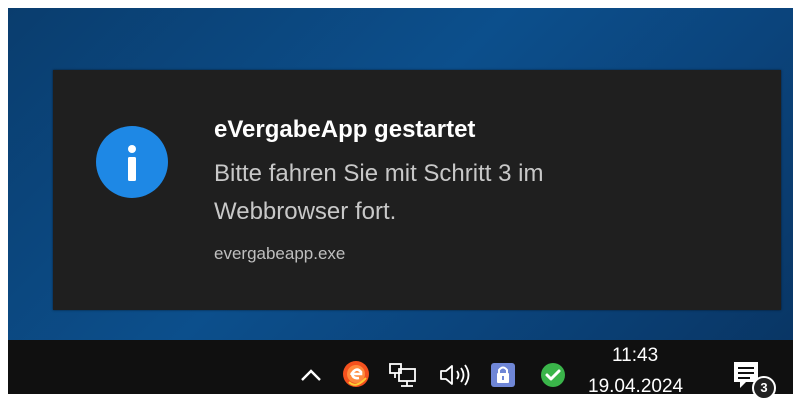 The image size is (793, 400). I want to click on chevron-up-icon, so click(311, 375).